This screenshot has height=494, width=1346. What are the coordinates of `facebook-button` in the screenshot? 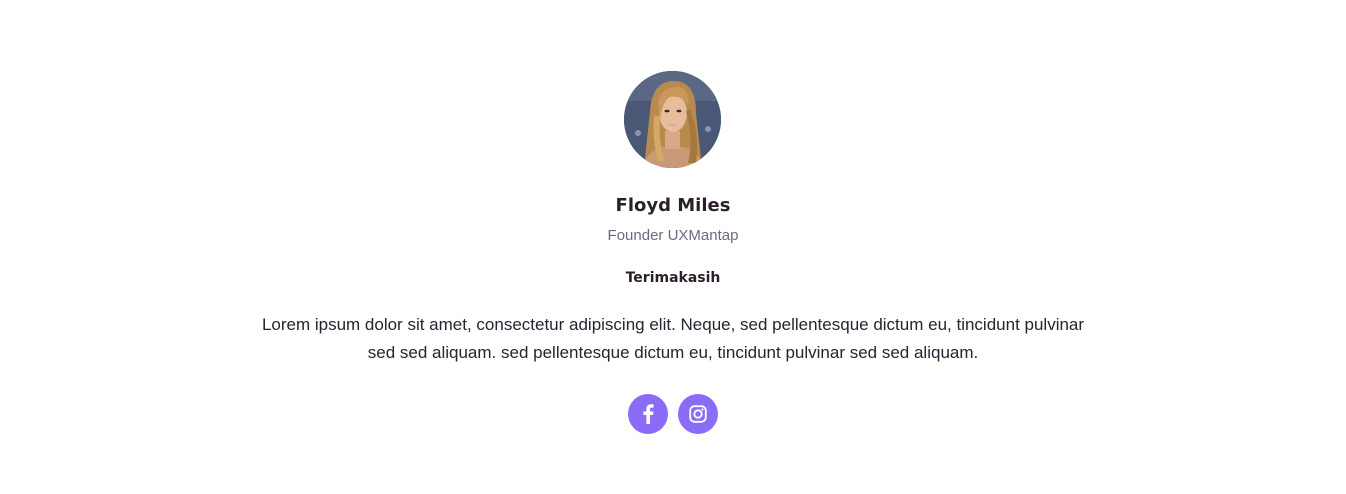 It's located at (648, 414).